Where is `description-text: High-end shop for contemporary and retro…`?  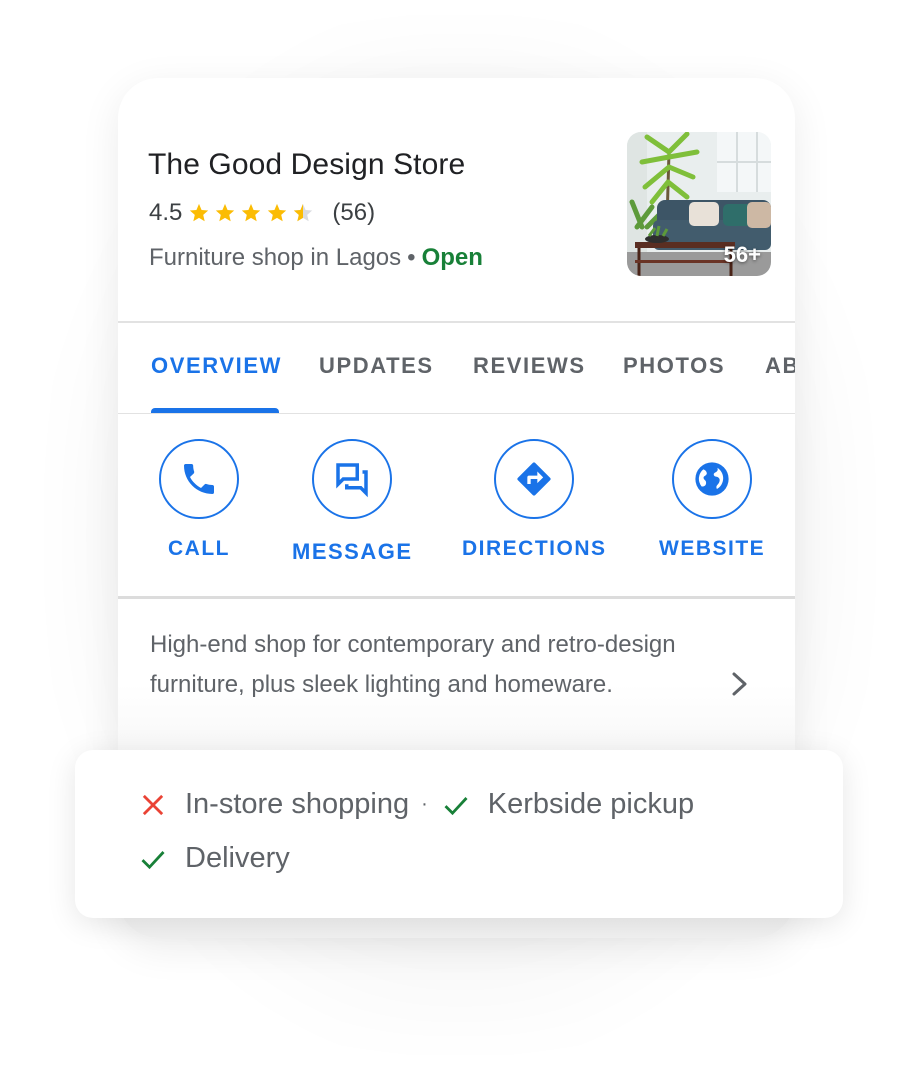
description-text: High-end shop for contemporary and retro… is located at coordinates (413, 664).